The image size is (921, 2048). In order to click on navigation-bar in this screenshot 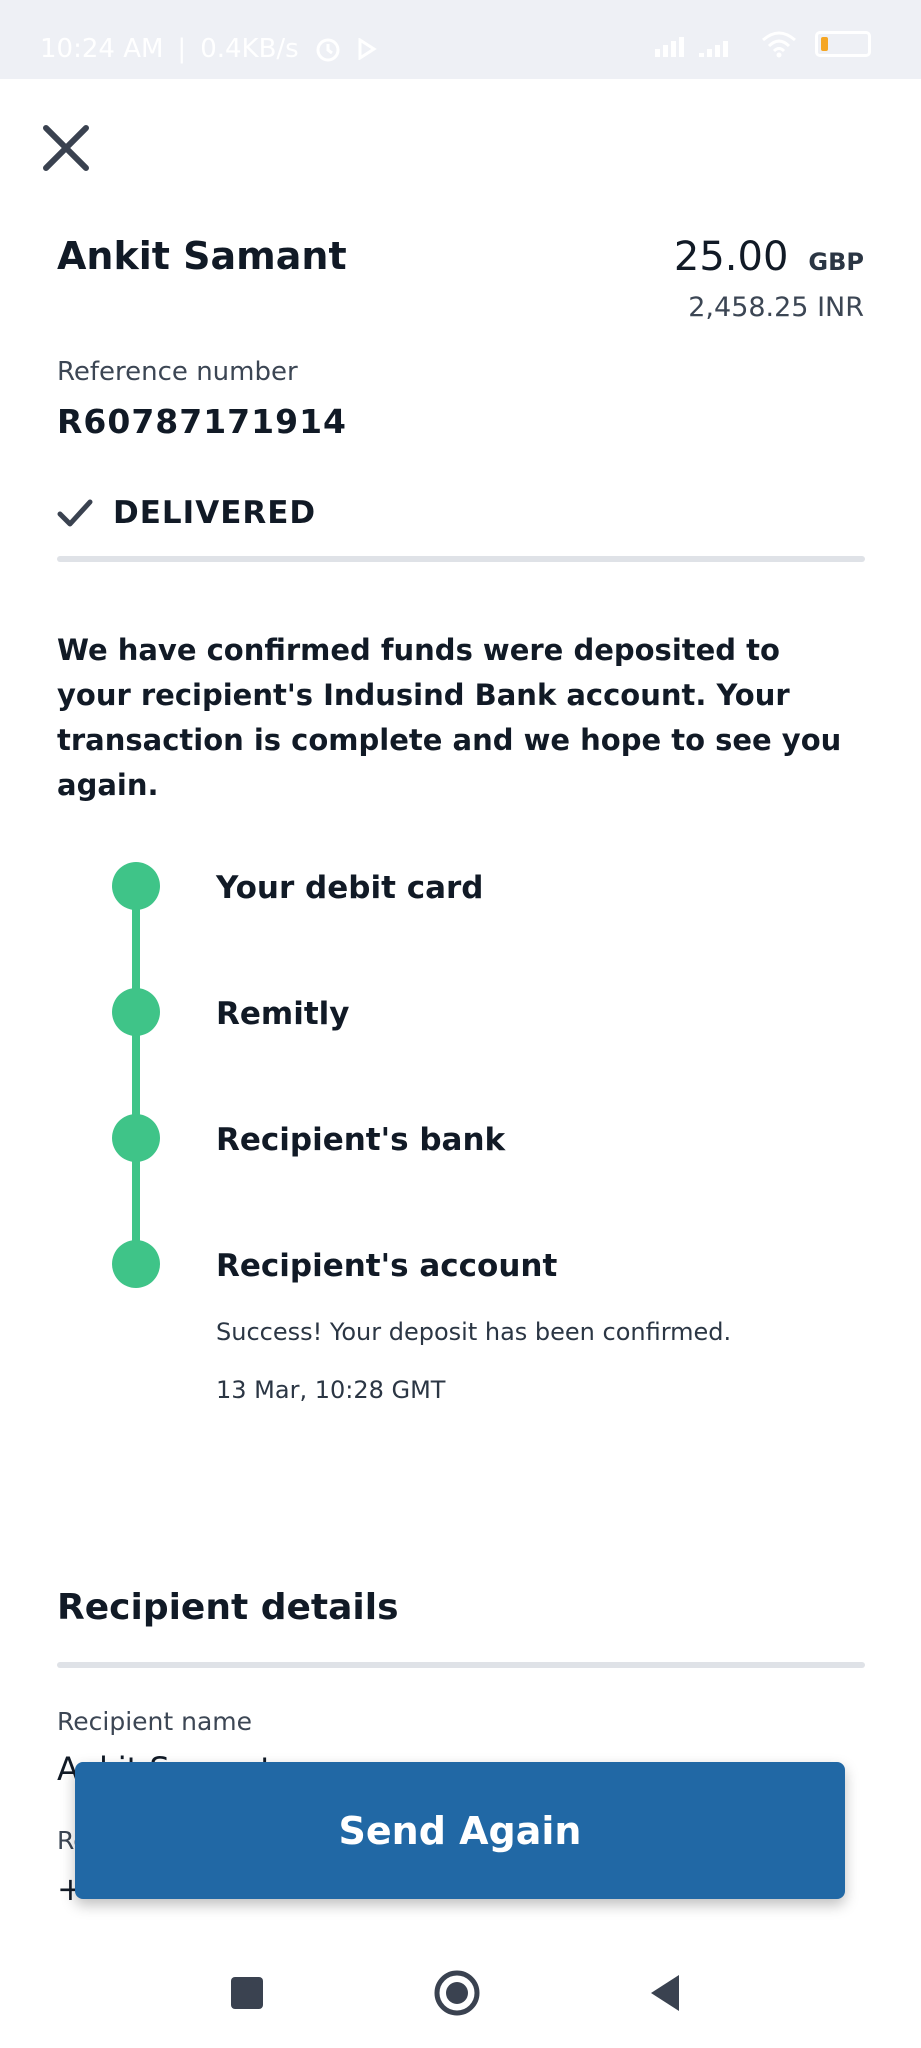, I will do `click(460, 1991)`.